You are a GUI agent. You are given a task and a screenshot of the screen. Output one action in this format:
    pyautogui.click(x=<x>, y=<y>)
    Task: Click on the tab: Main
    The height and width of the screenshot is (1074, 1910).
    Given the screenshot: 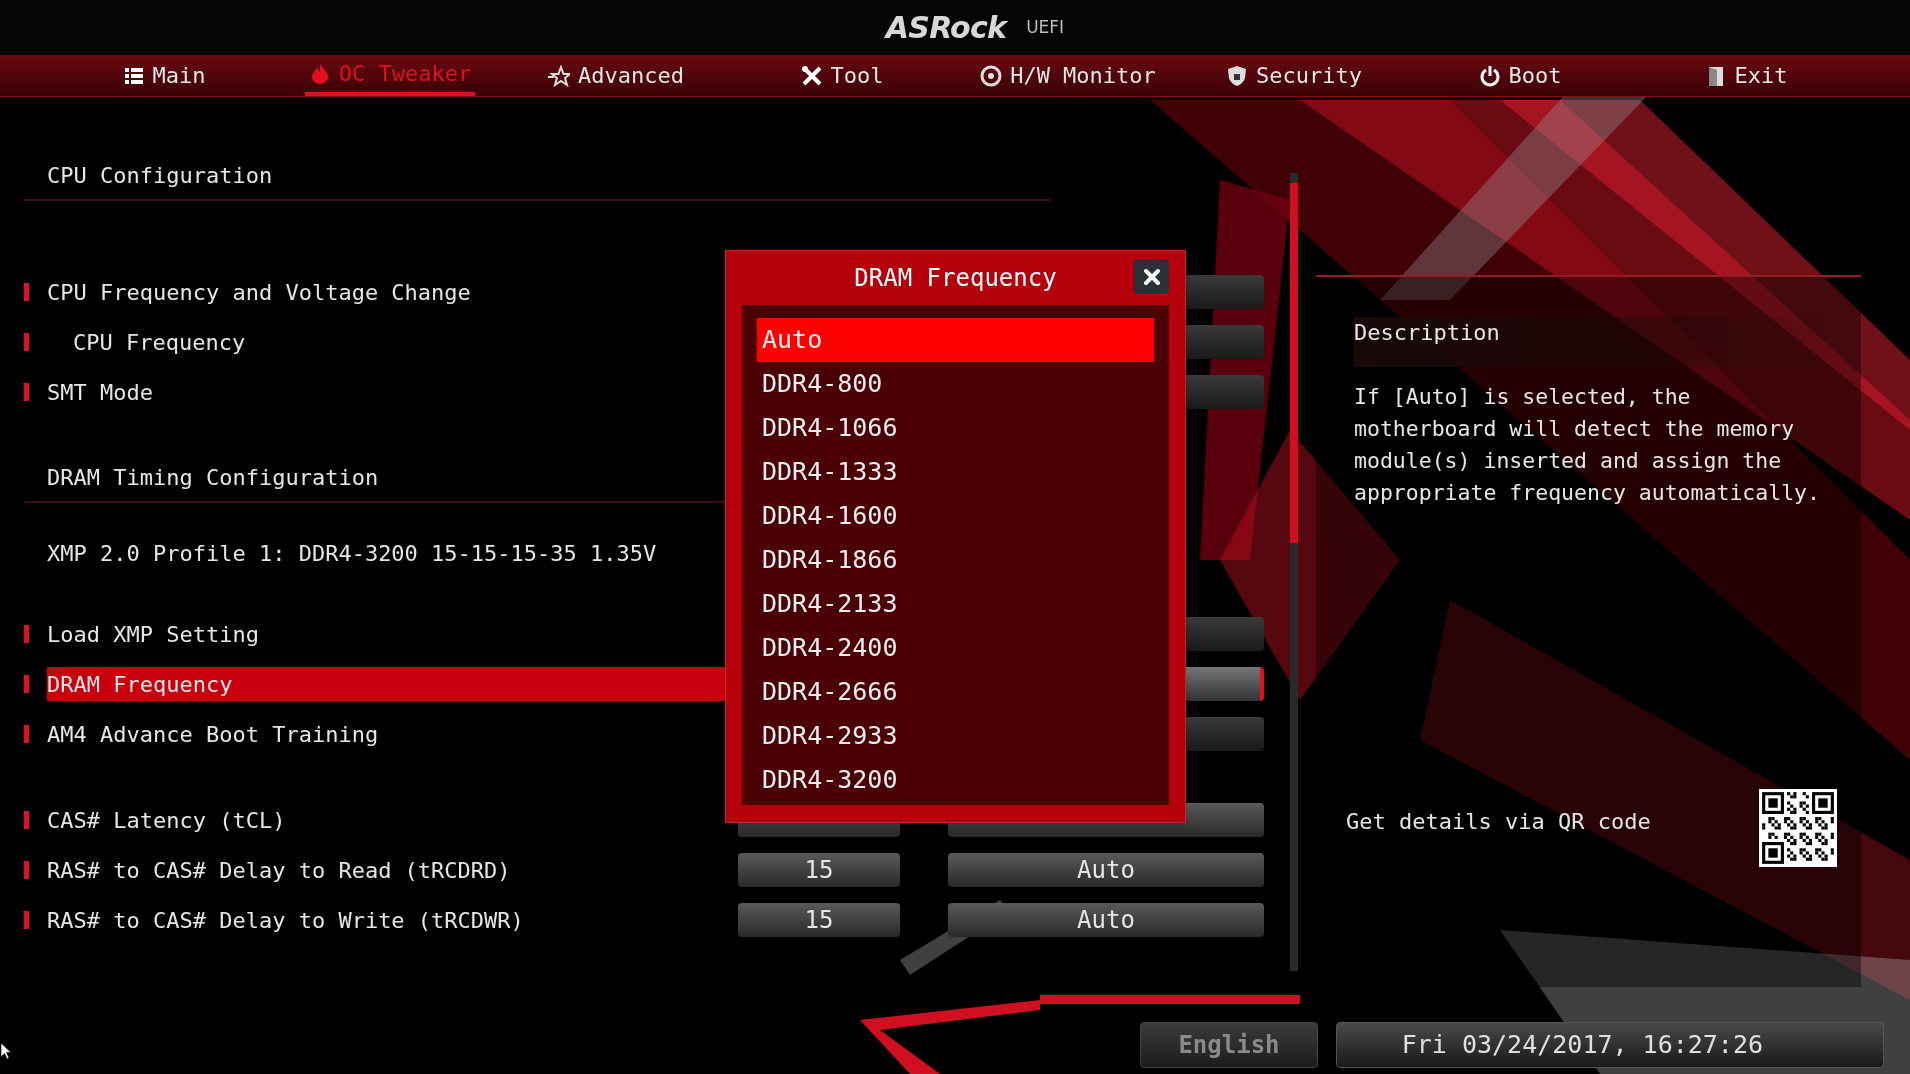 What is the action you would take?
    pyautogui.click(x=164, y=75)
    